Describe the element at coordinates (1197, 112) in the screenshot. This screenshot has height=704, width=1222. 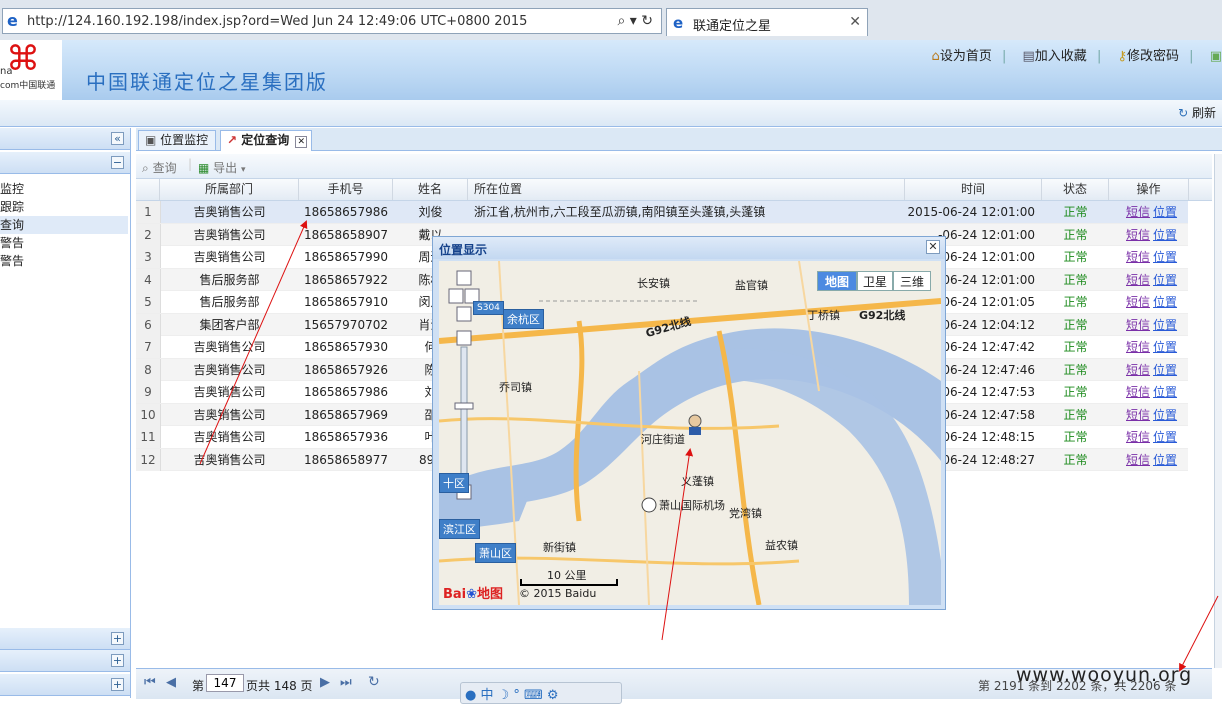
I see `refresh-button: ↻ 刷新` at that location.